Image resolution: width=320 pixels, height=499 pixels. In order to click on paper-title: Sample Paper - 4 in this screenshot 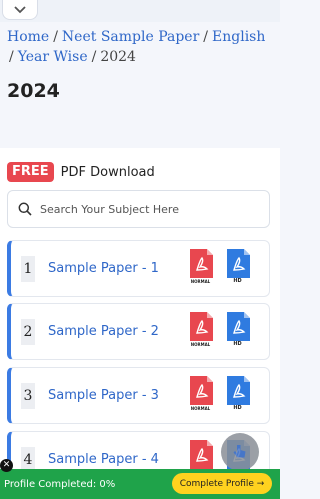, I will do `click(116, 459)`.